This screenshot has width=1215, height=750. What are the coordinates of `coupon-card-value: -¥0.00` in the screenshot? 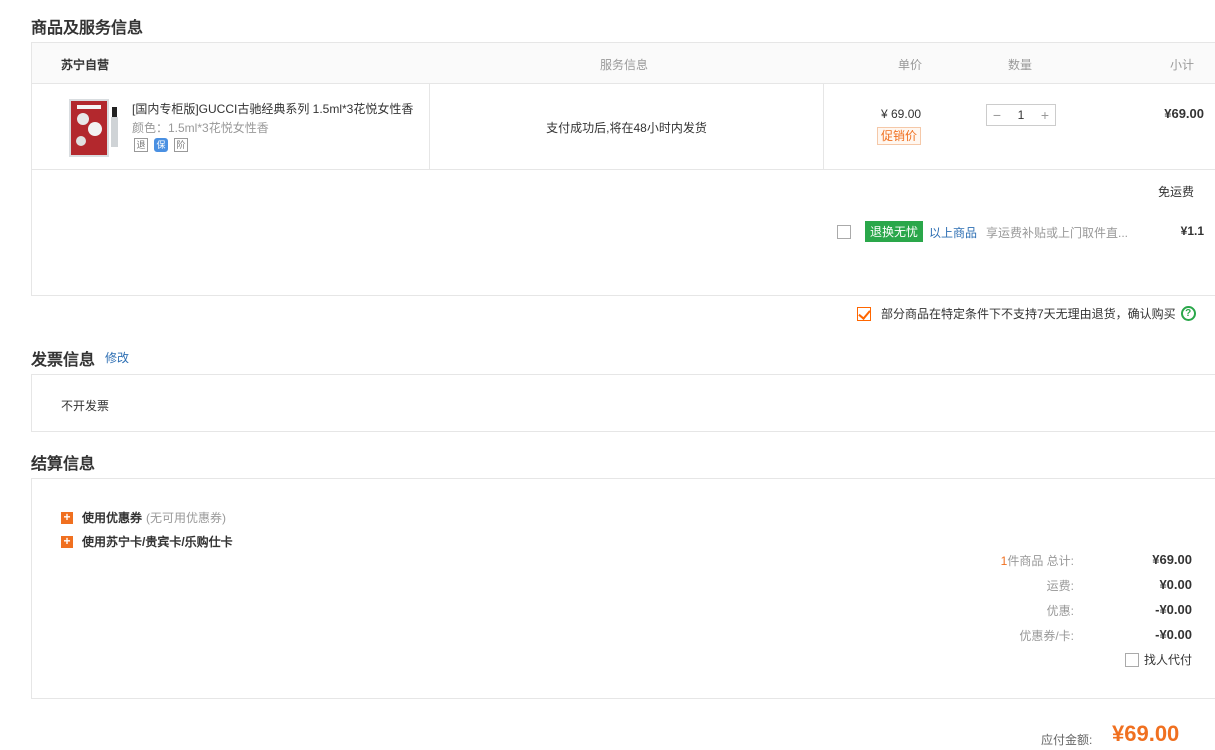 It's located at (1173, 634).